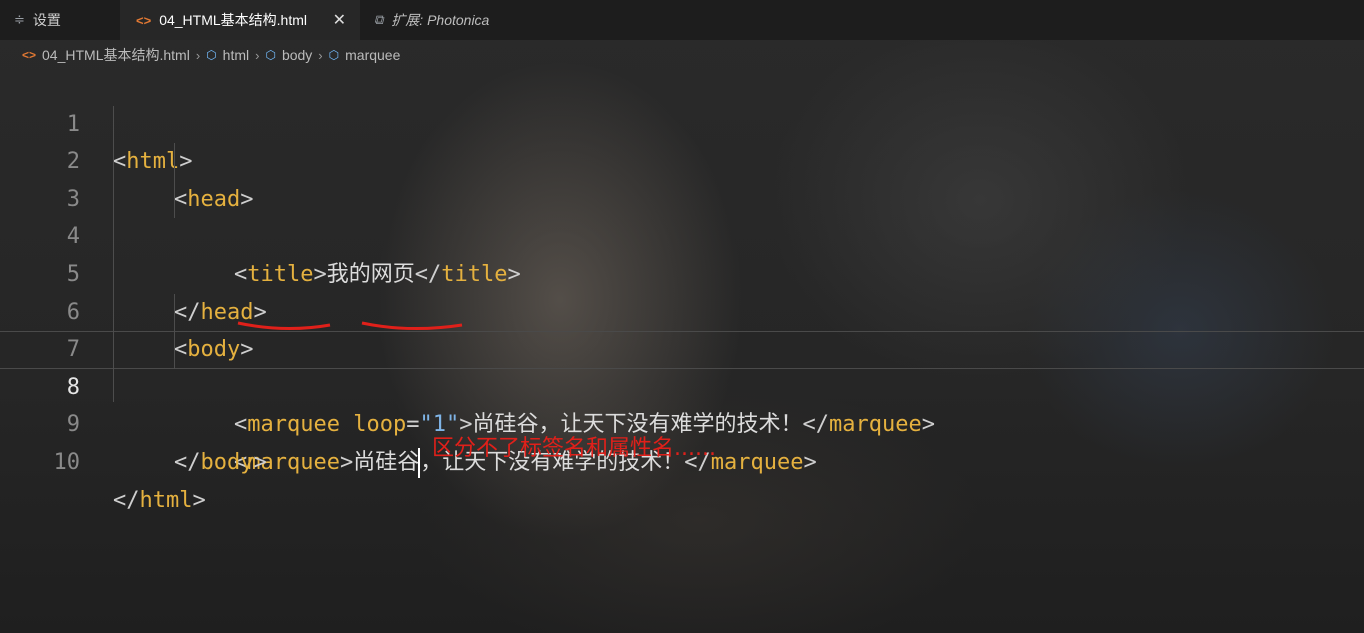 The height and width of the screenshot is (633, 1364). Describe the element at coordinates (379, 19) in the screenshot. I see `extension-icon: ⧉` at that location.